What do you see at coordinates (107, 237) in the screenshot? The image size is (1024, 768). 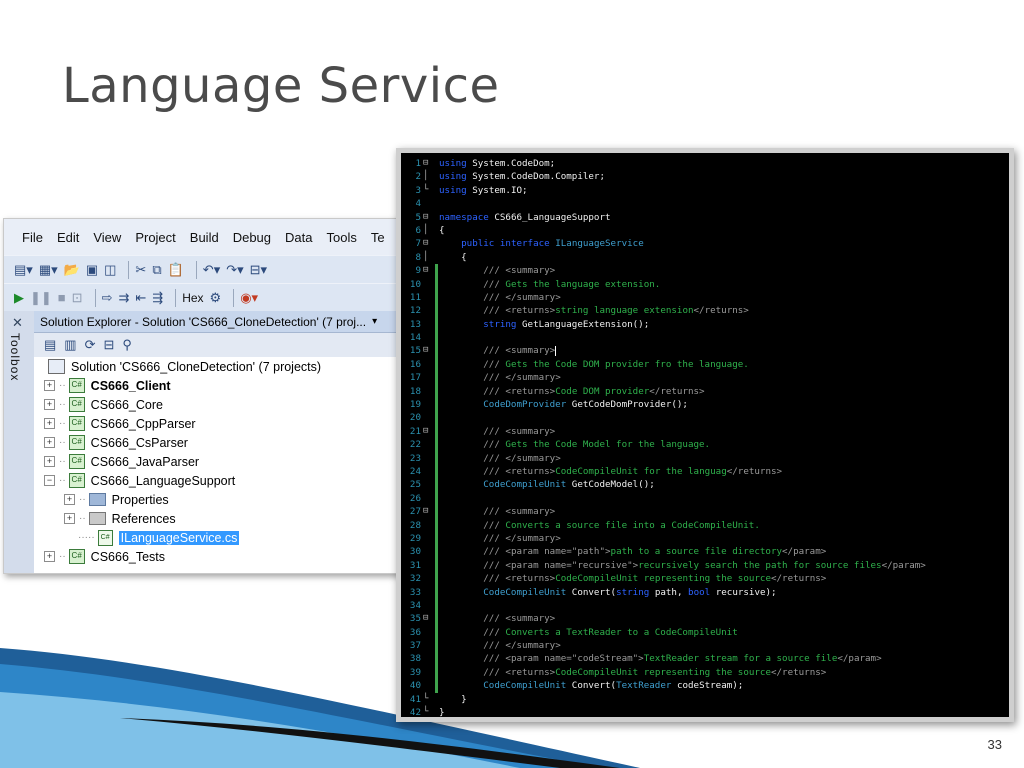 I see `menu-view: View` at bounding box center [107, 237].